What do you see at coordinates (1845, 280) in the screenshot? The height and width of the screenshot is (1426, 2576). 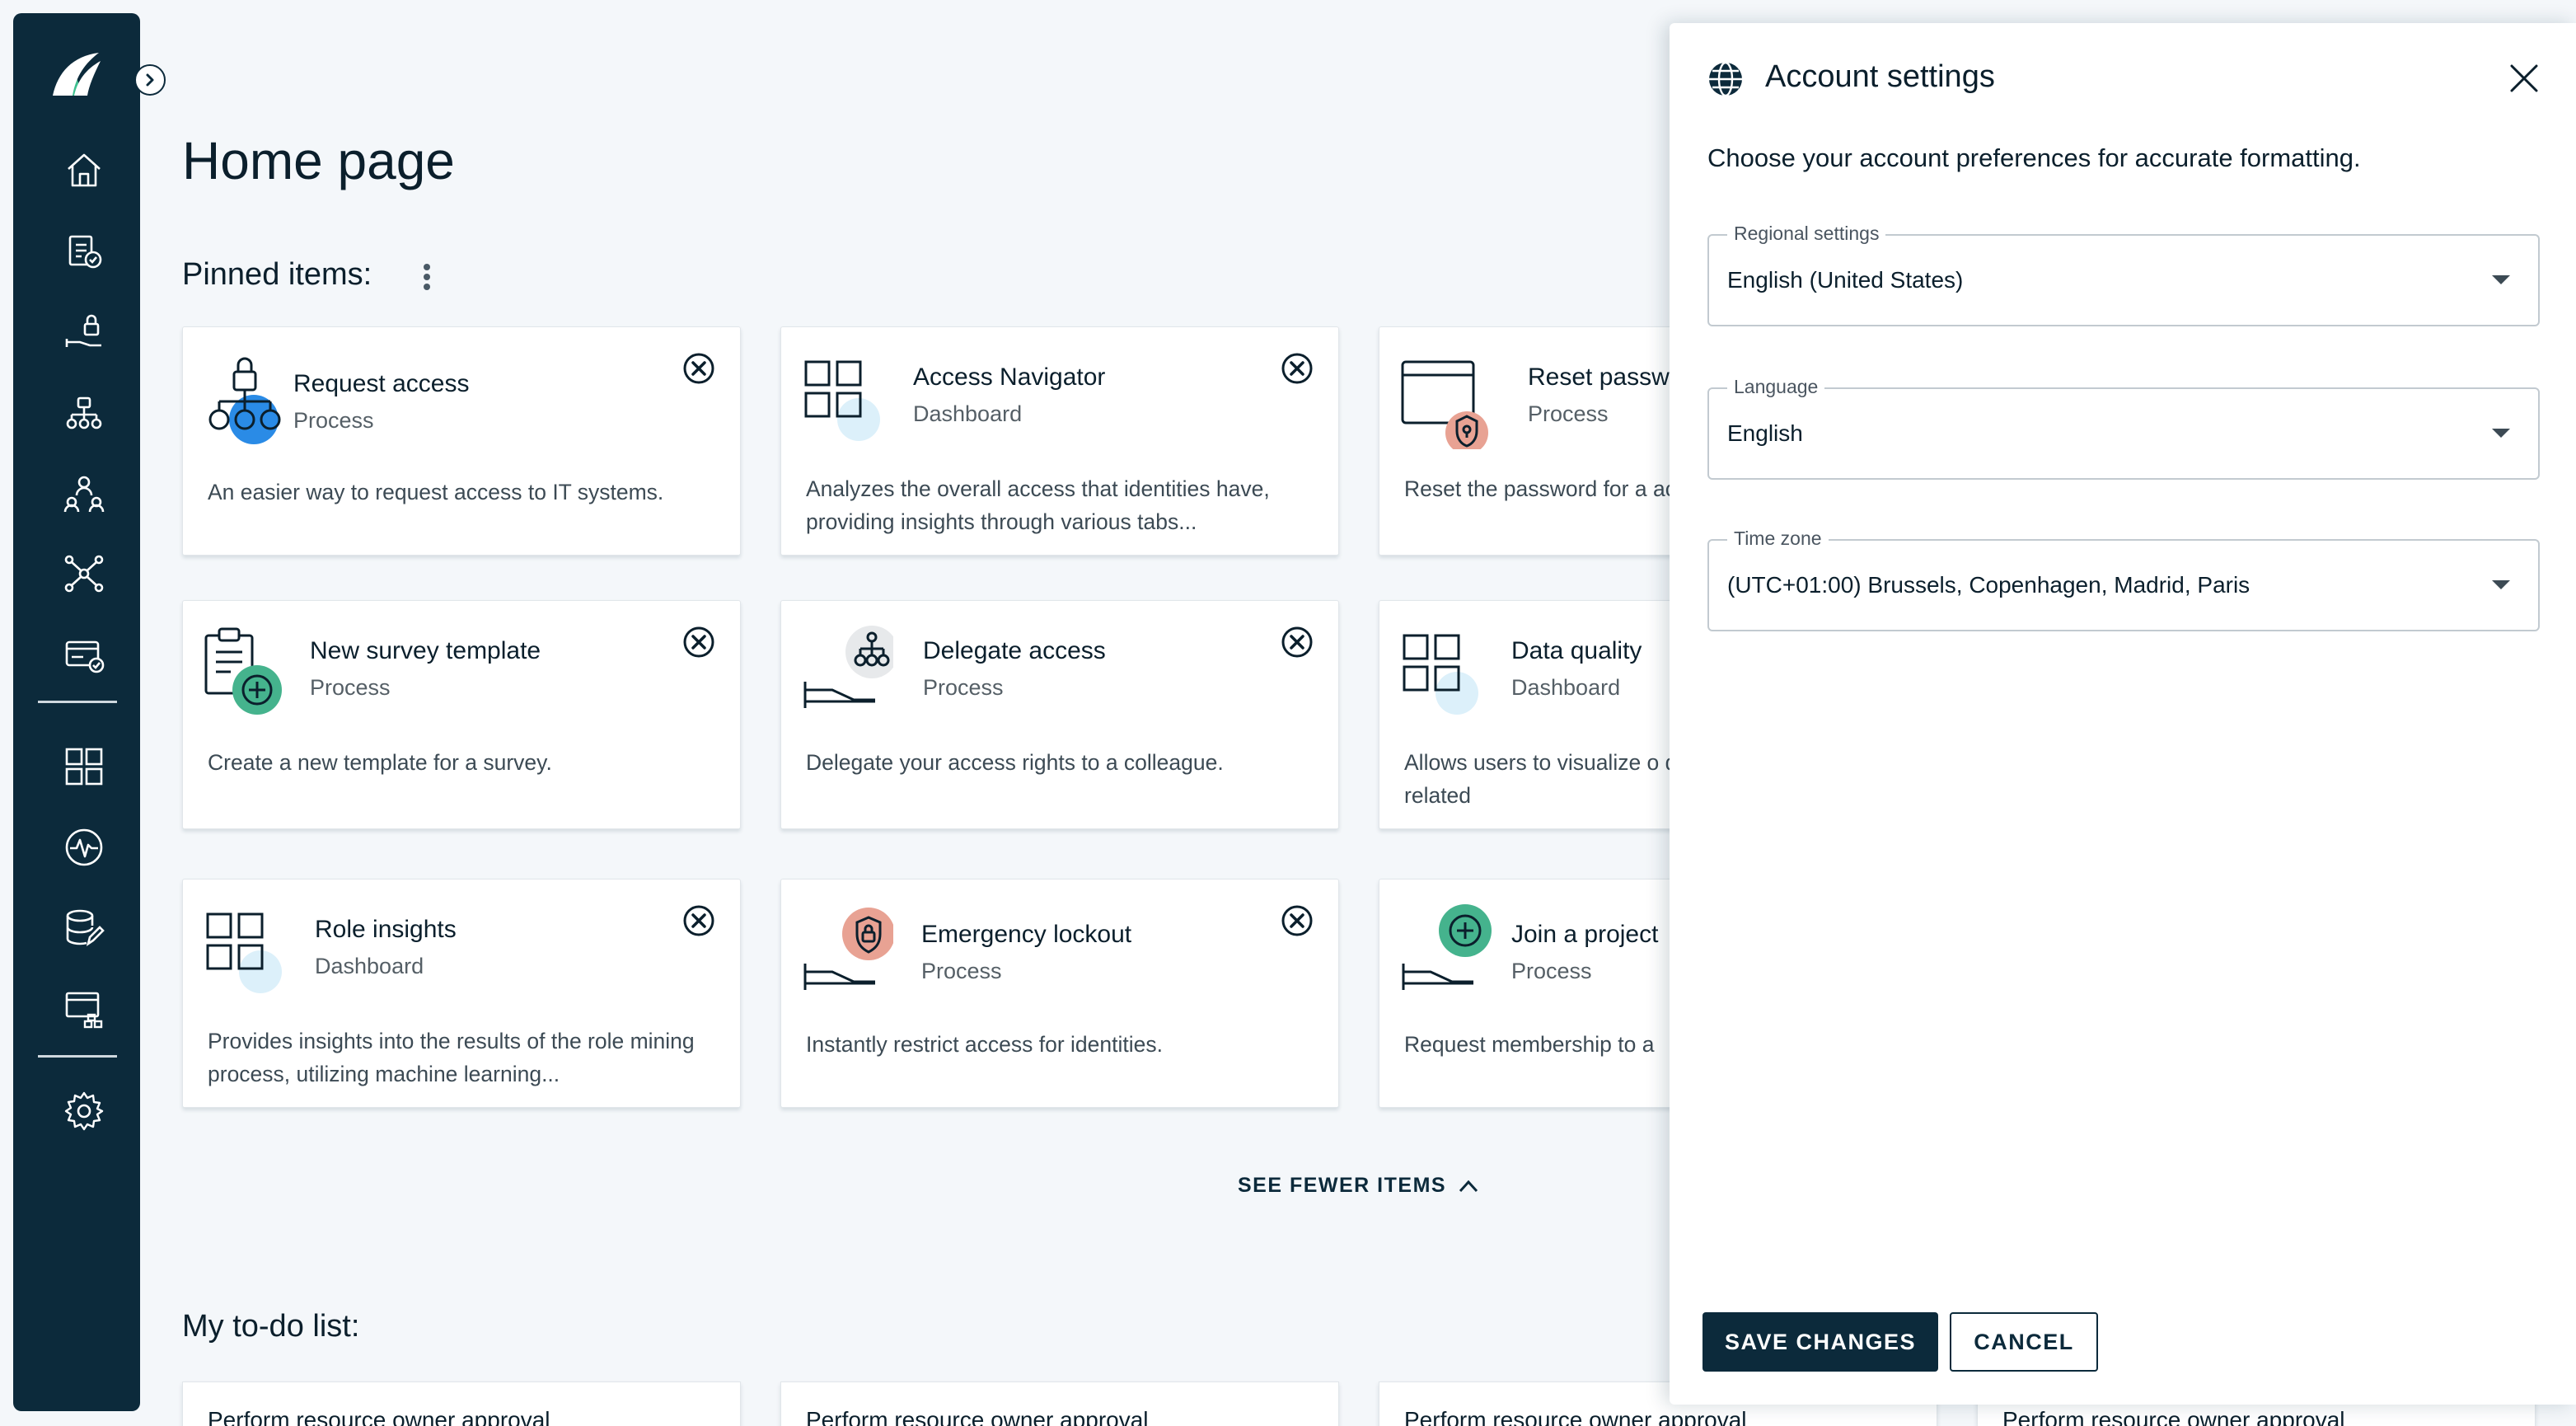 I see `field-value: English (United States)` at bounding box center [1845, 280].